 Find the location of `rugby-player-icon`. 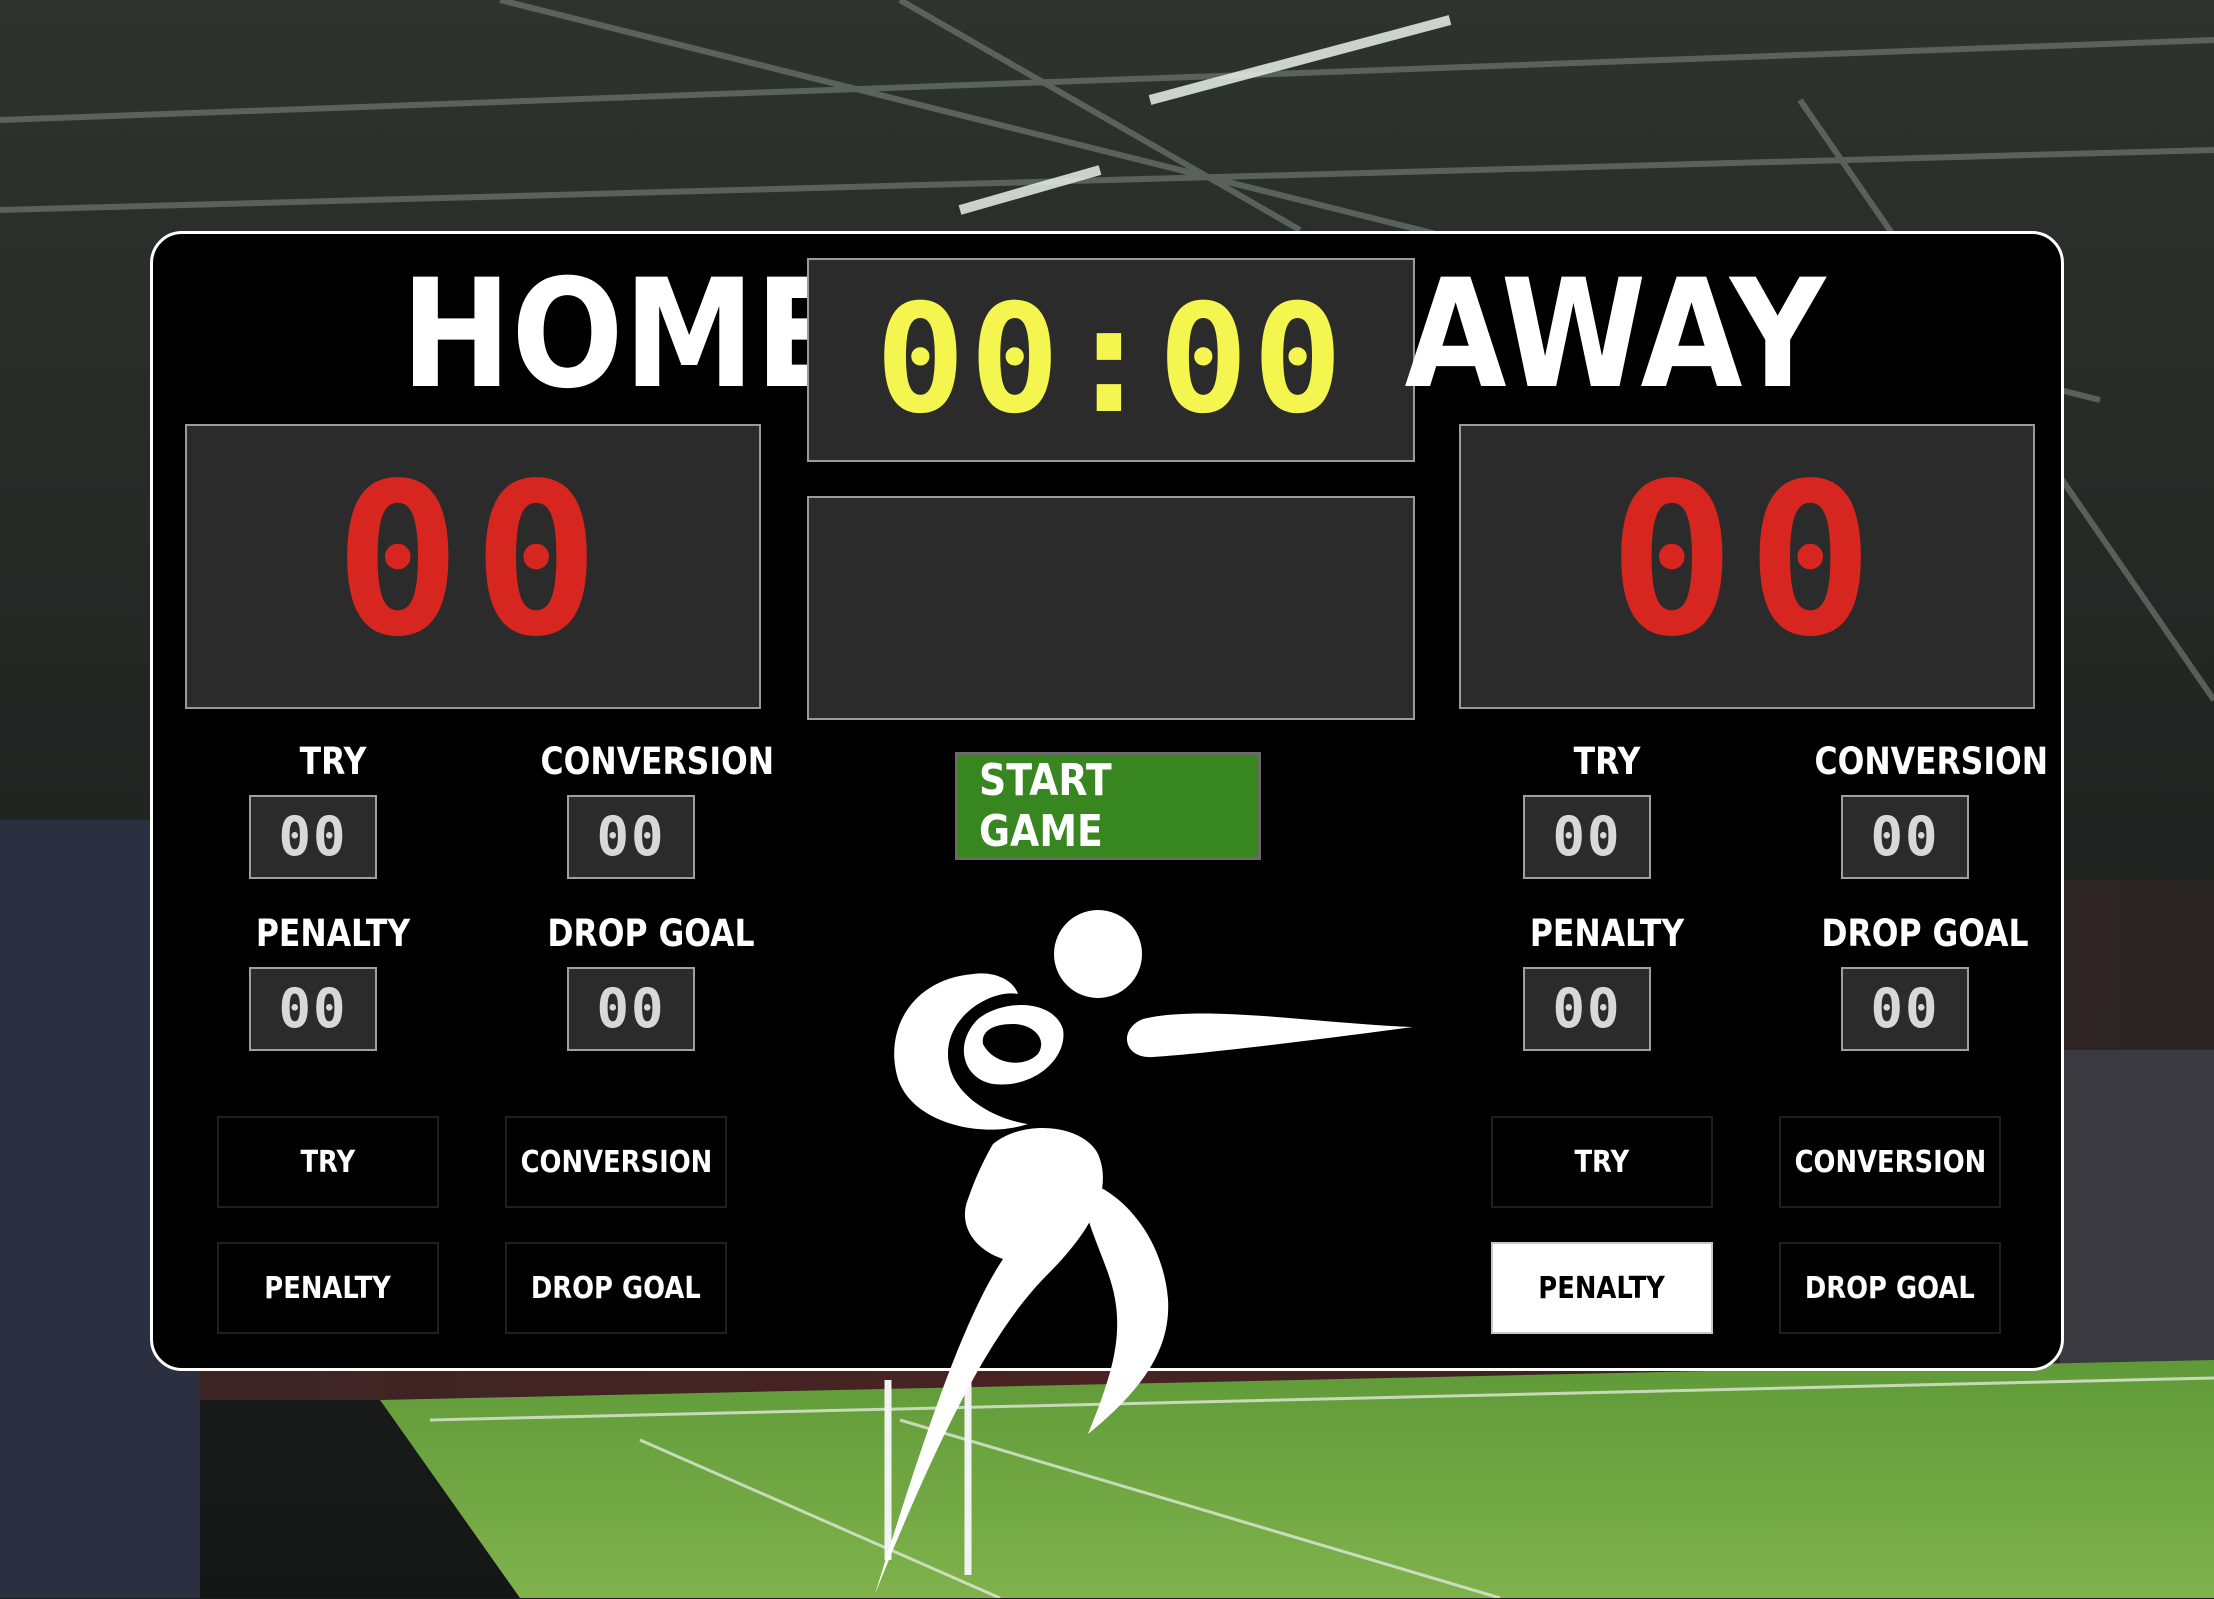

rugby-player-icon is located at coordinates (1144, 1252).